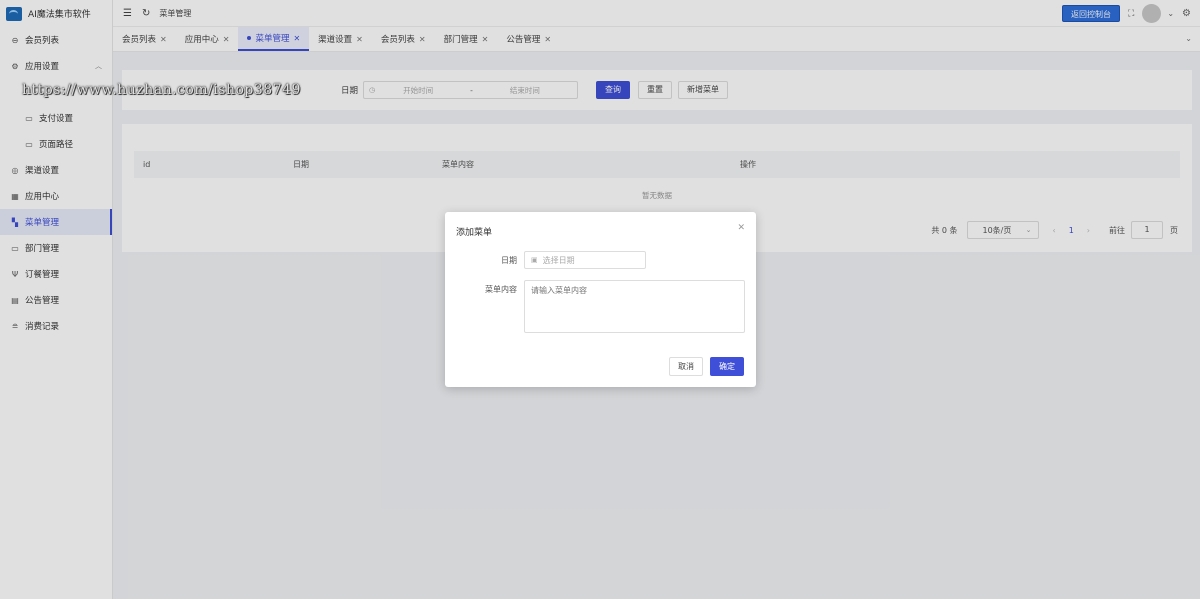  I want to click on date-field-placeholder: 选择日期, so click(558, 260).